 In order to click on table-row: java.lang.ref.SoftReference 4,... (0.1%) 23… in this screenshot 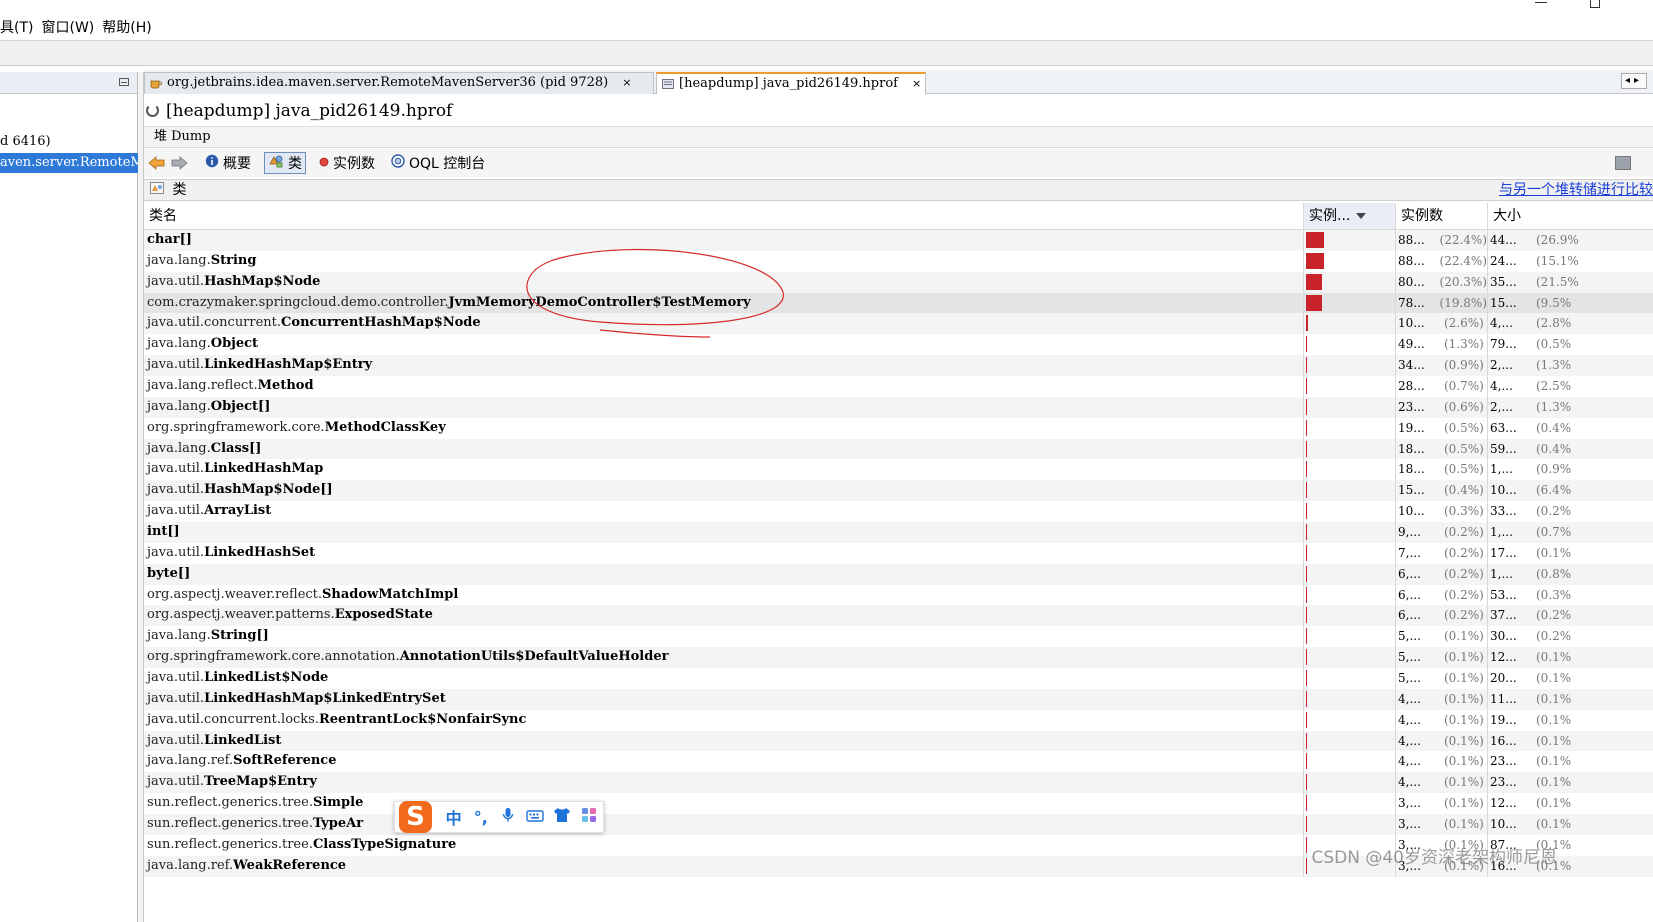, I will do `click(898, 762)`.